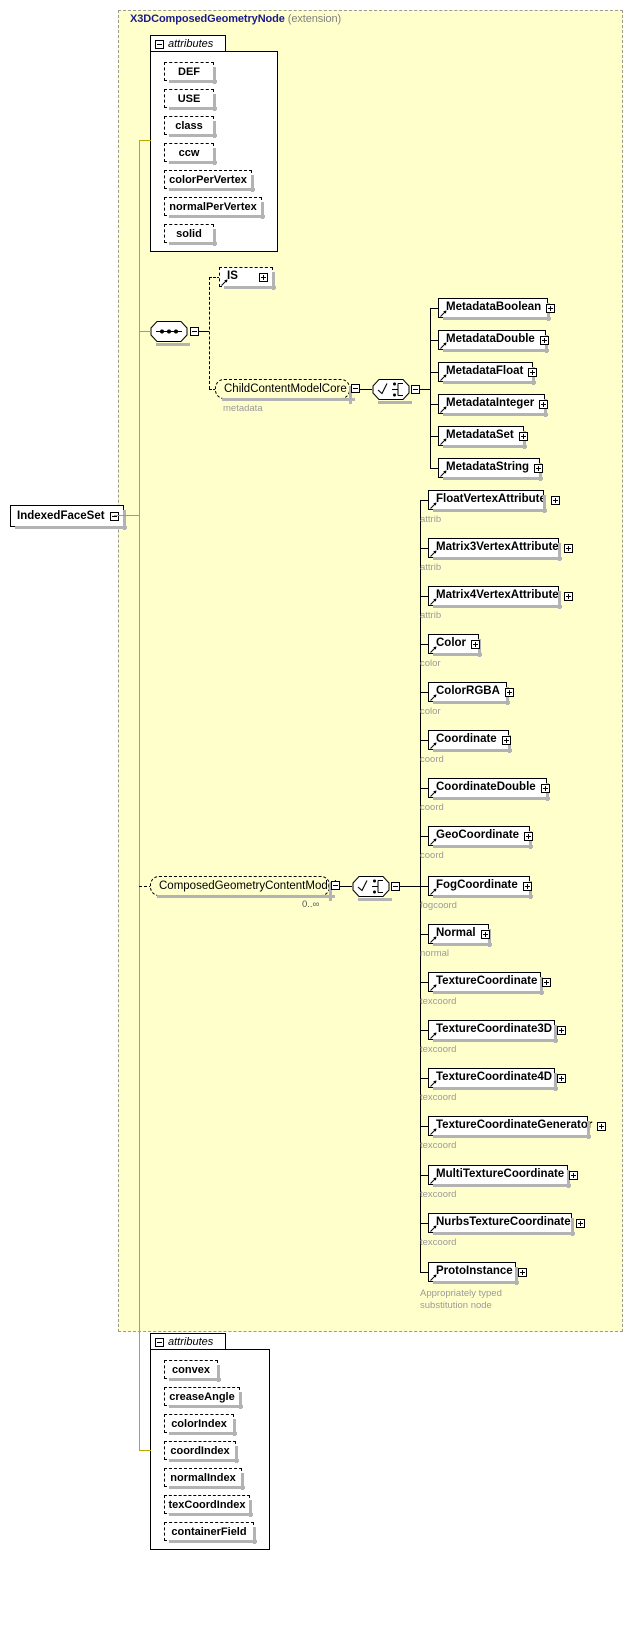 Image resolution: width=631 pixels, height=1625 pixels. I want to click on connector-root-spine, so click(139, 795).